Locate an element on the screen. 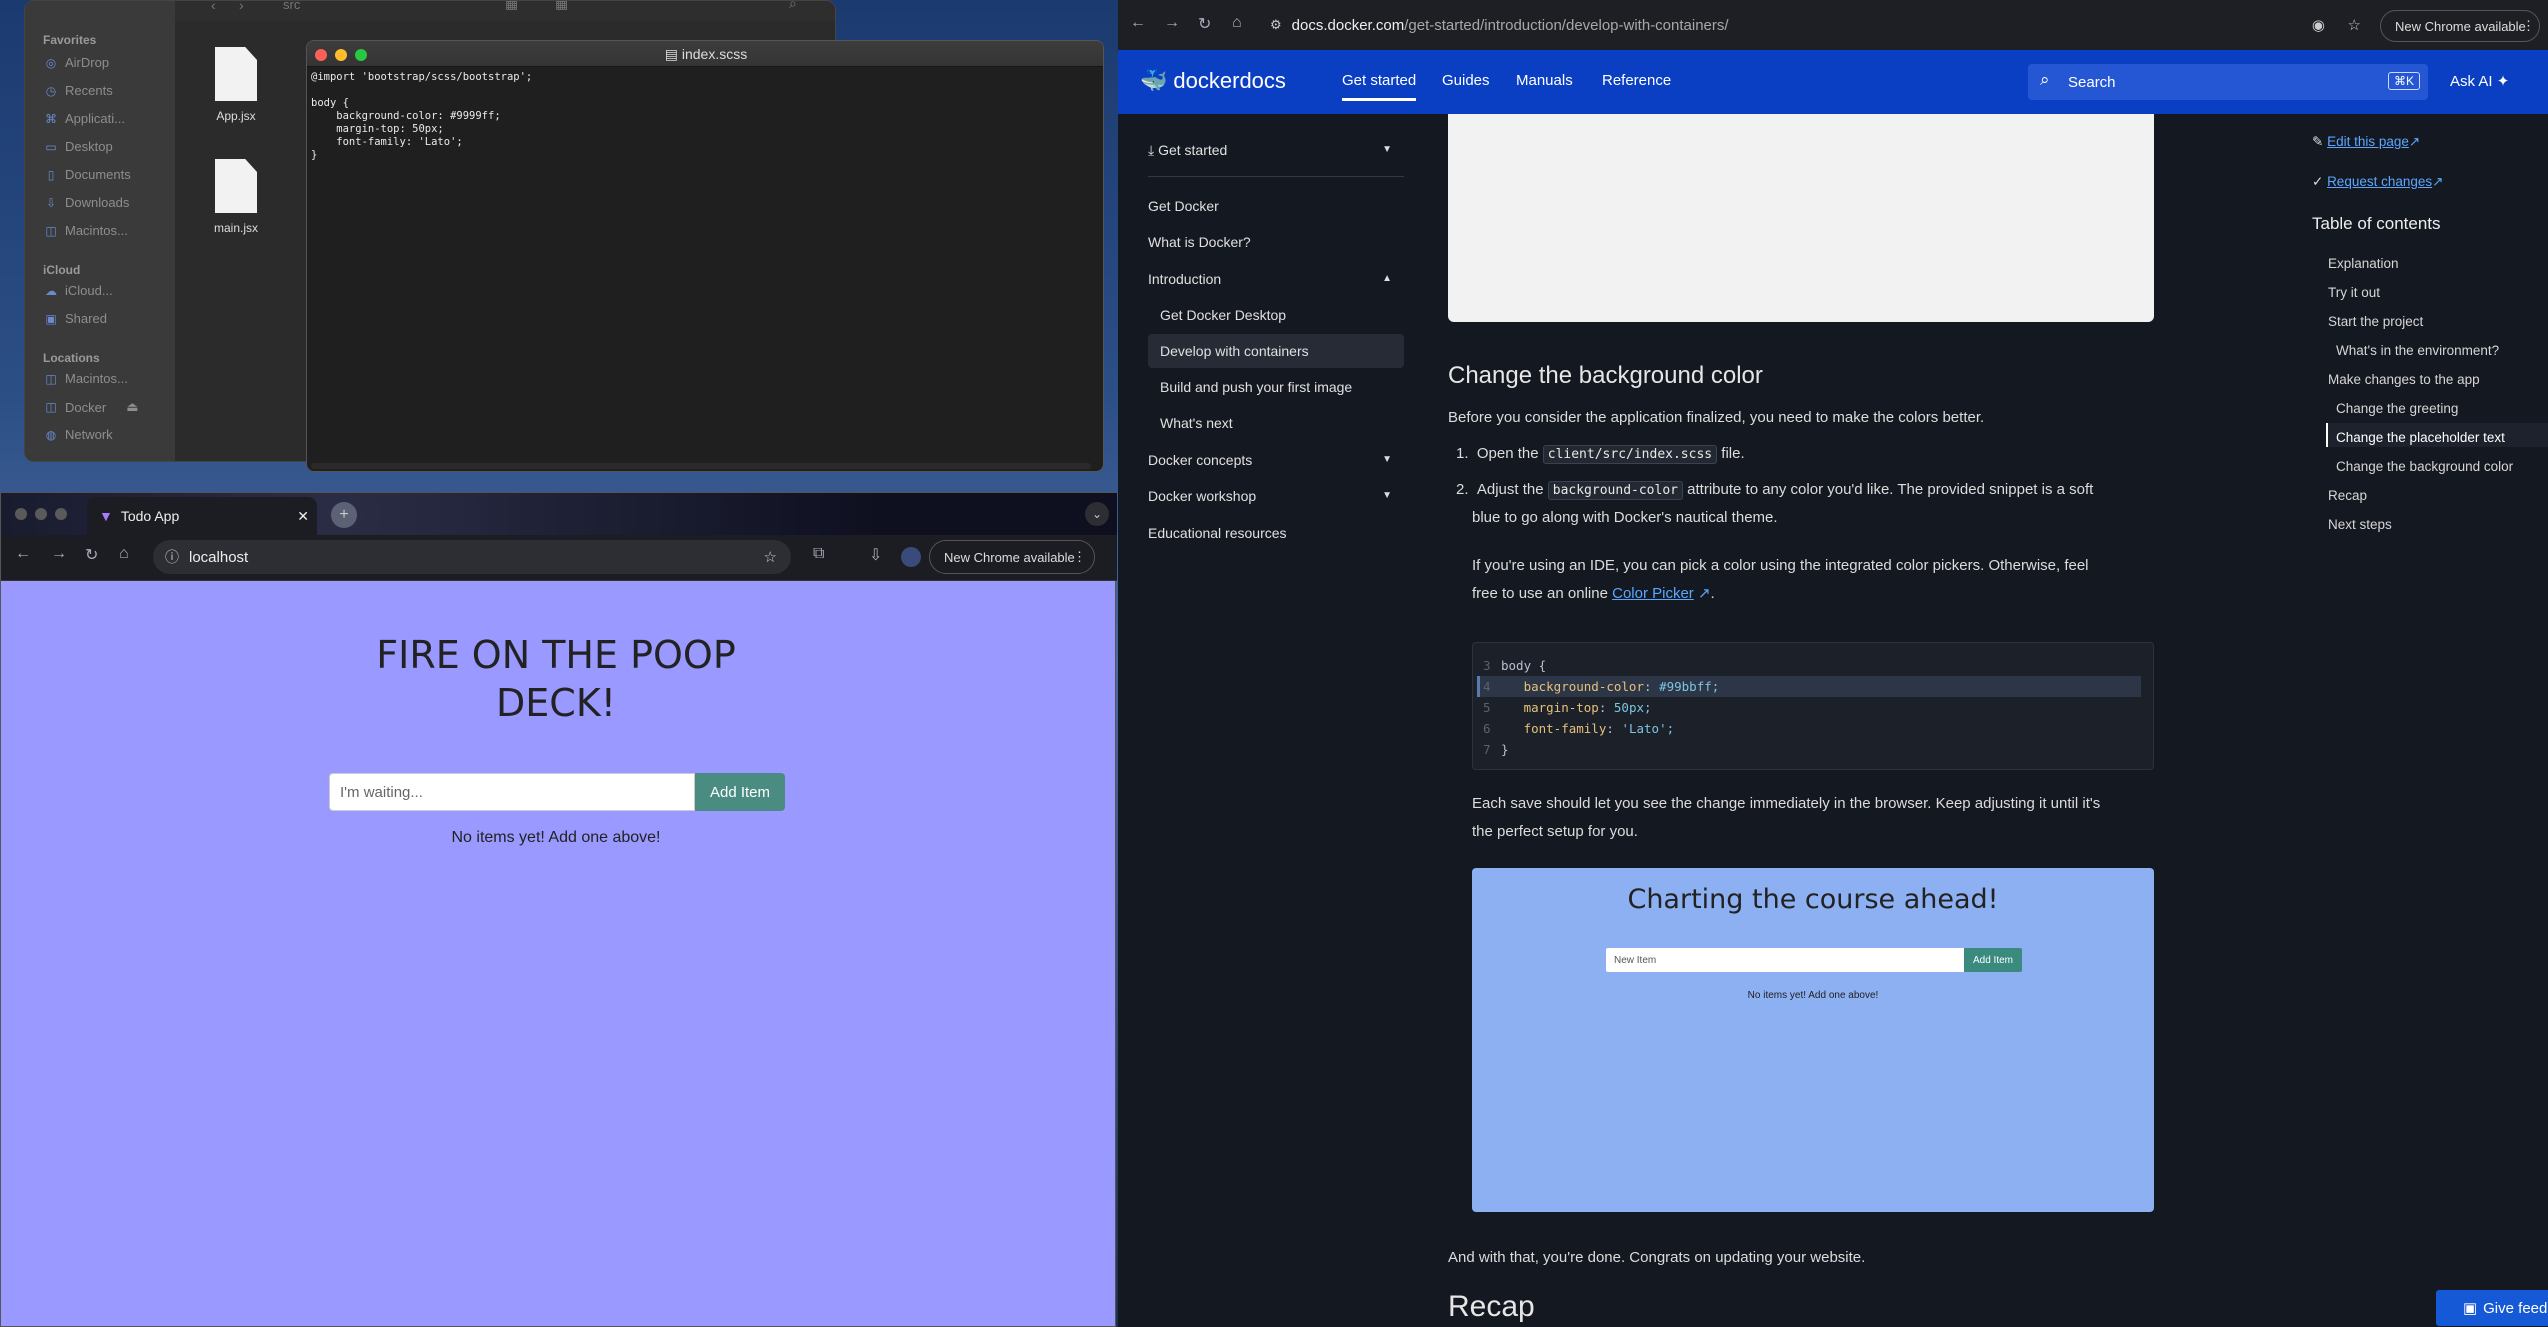 This screenshot has width=2548, height=1327. code-line: 6 font-family: 'Lato'; is located at coordinates (1579, 728).